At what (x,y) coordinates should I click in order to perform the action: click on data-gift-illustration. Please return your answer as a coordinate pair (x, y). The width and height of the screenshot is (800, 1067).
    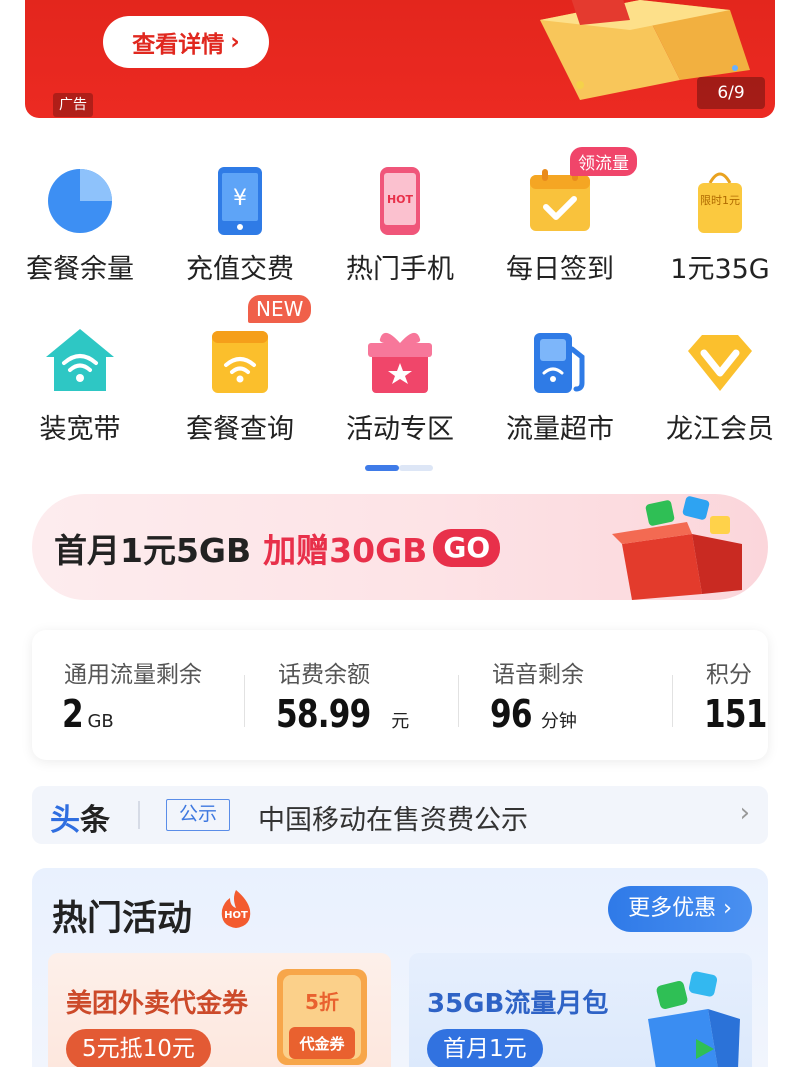
    Looking at the image, I should click on (694, 1019).